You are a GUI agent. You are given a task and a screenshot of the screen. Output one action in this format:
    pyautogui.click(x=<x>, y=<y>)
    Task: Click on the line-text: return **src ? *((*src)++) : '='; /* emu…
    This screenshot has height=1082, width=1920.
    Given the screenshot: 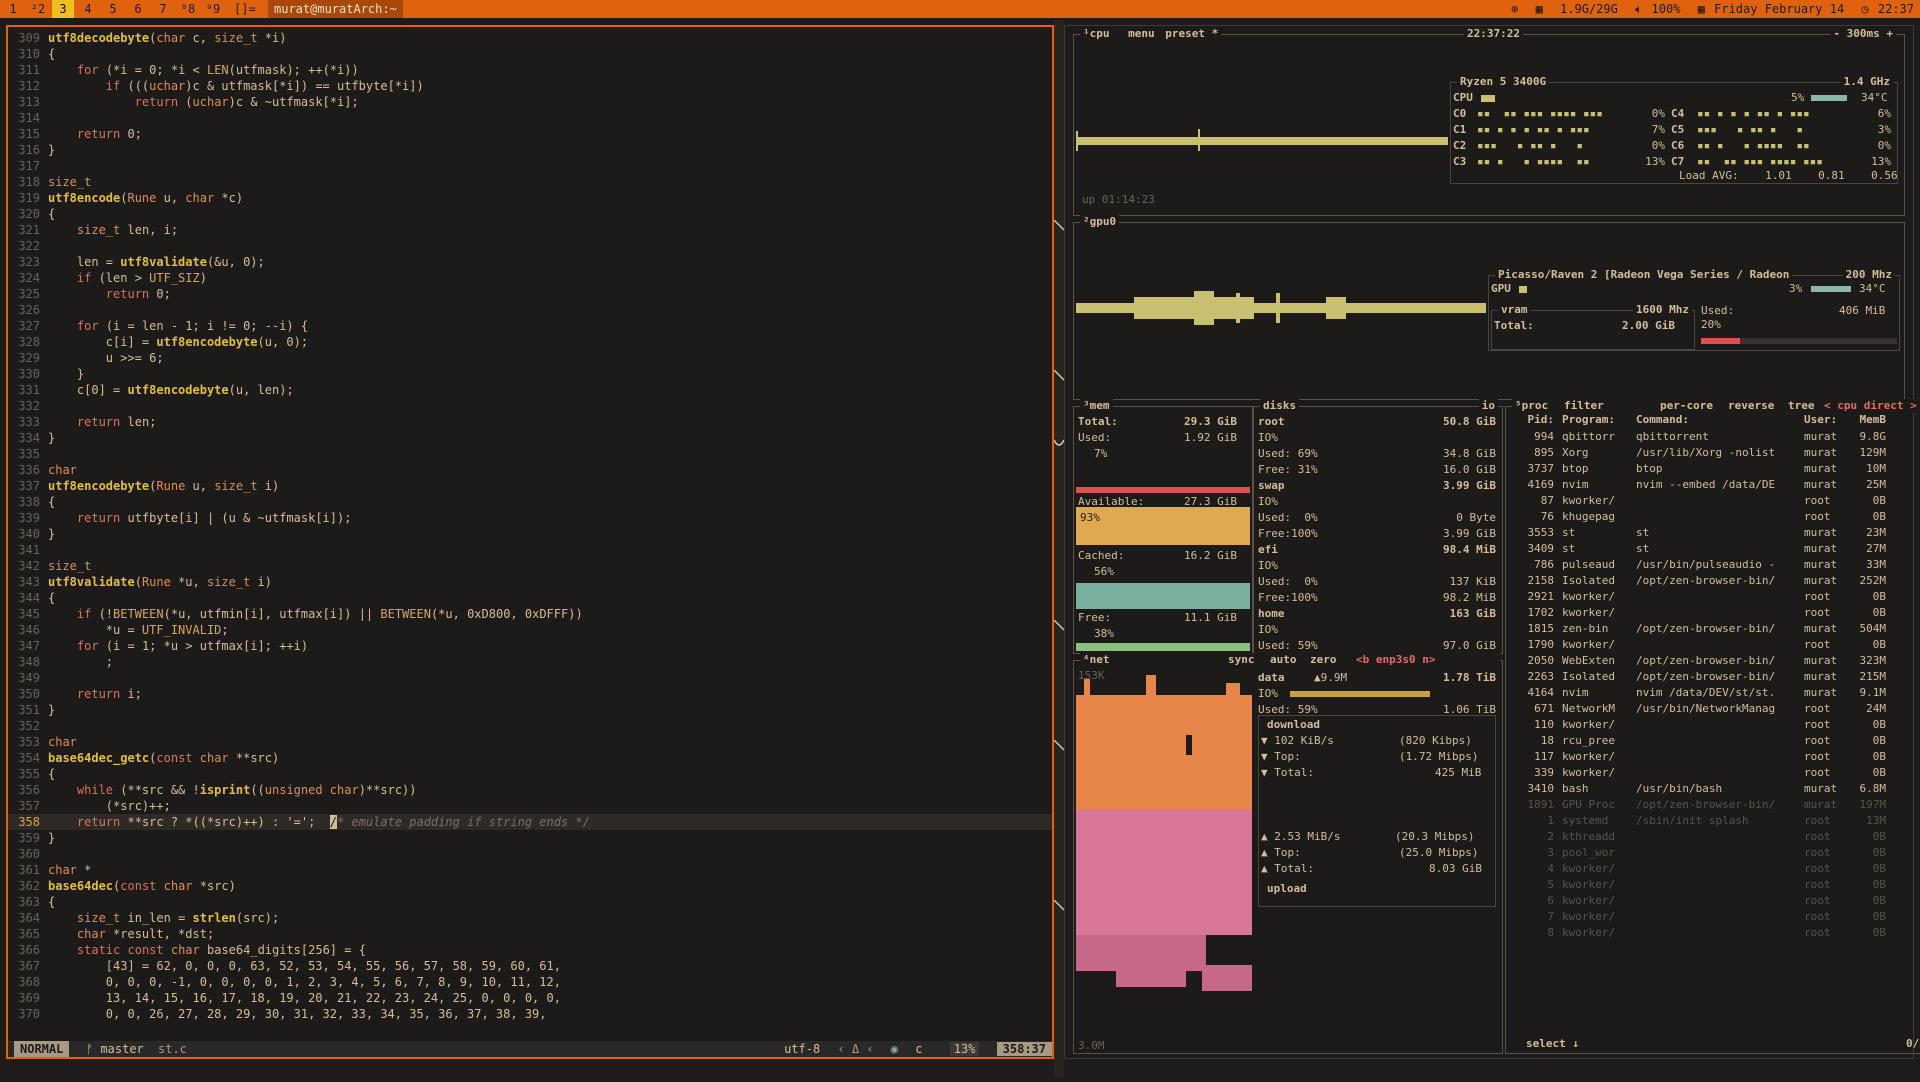 What is the action you would take?
    pyautogui.click(x=319, y=822)
    